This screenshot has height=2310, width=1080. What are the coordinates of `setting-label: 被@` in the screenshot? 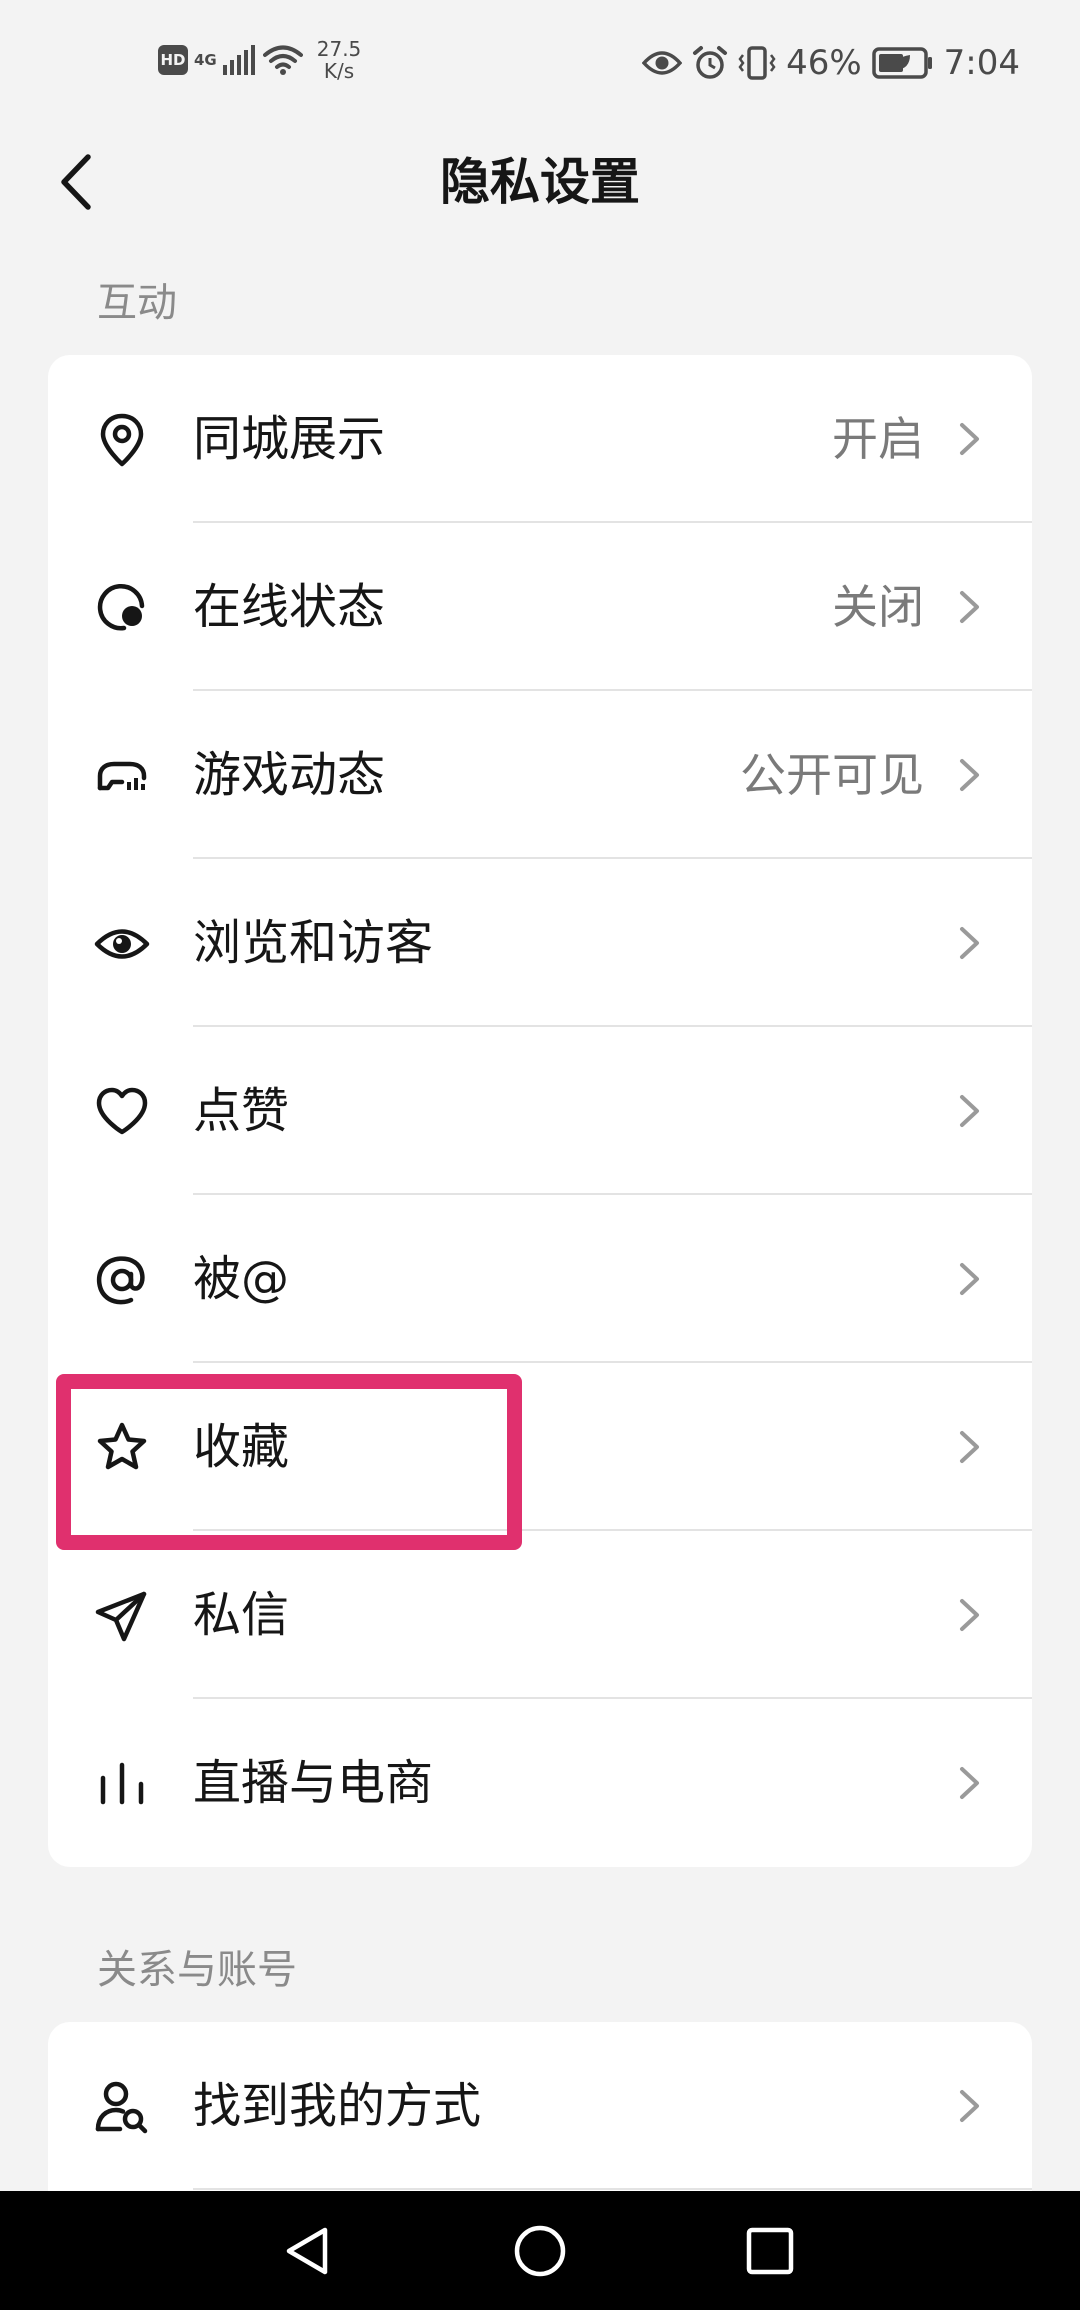 It's located at (241, 1279).